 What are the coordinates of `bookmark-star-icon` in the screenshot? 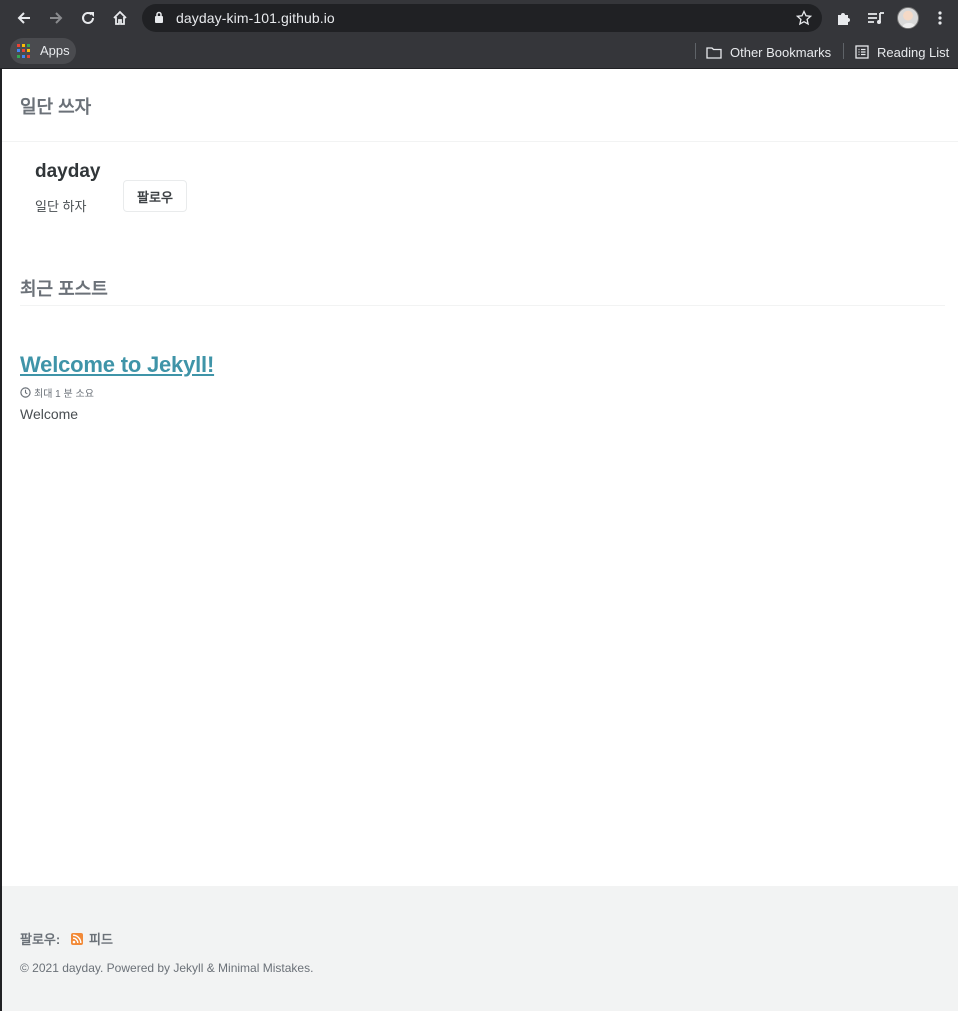 It's located at (804, 18).